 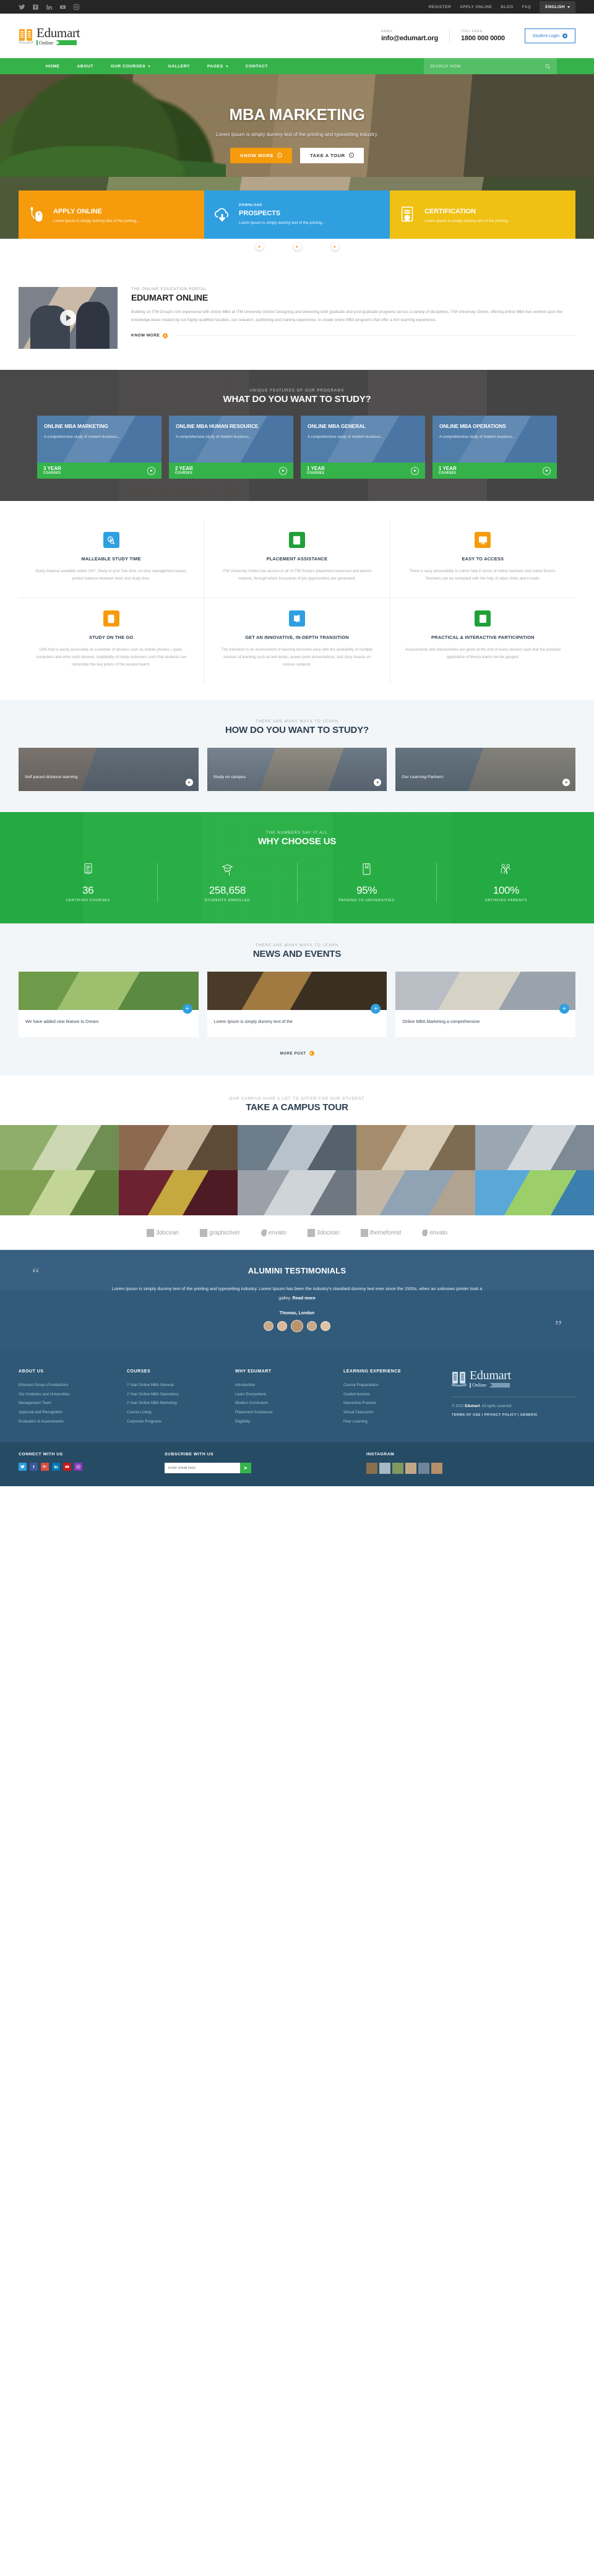 What do you see at coordinates (85, 66) in the screenshot?
I see `nav-item-about: ABOUT` at bounding box center [85, 66].